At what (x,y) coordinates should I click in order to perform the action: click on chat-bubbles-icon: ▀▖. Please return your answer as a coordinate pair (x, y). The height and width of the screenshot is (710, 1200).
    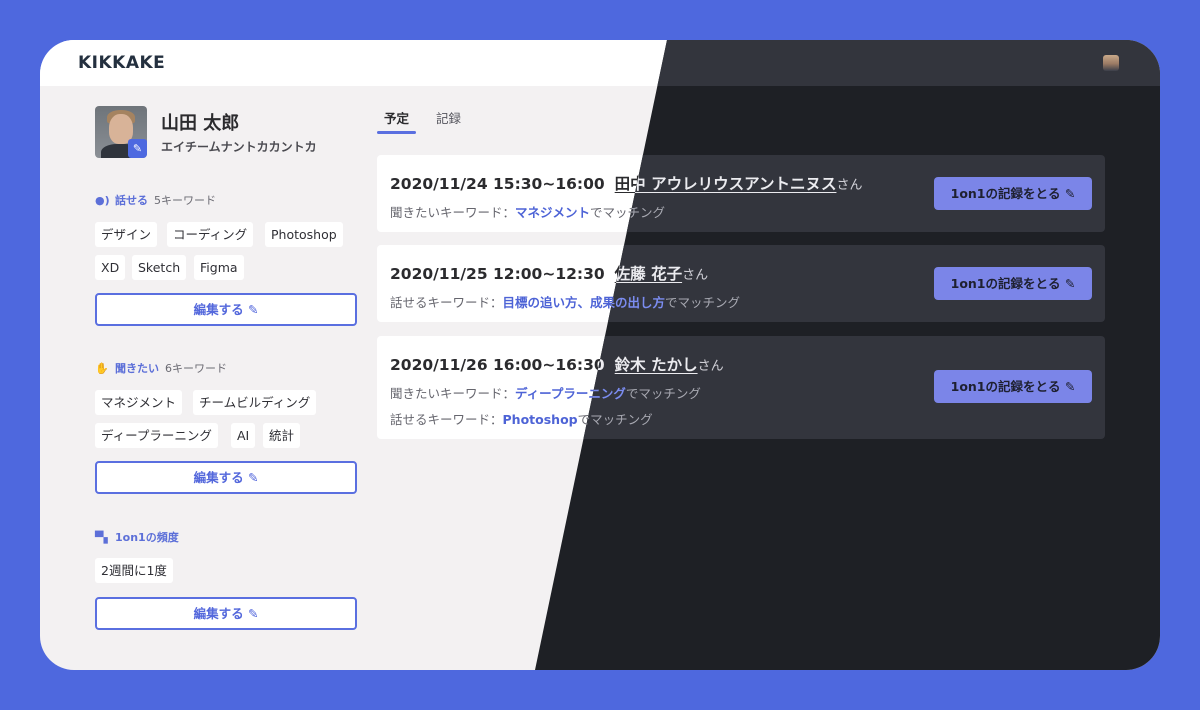
    Looking at the image, I should click on (103, 537).